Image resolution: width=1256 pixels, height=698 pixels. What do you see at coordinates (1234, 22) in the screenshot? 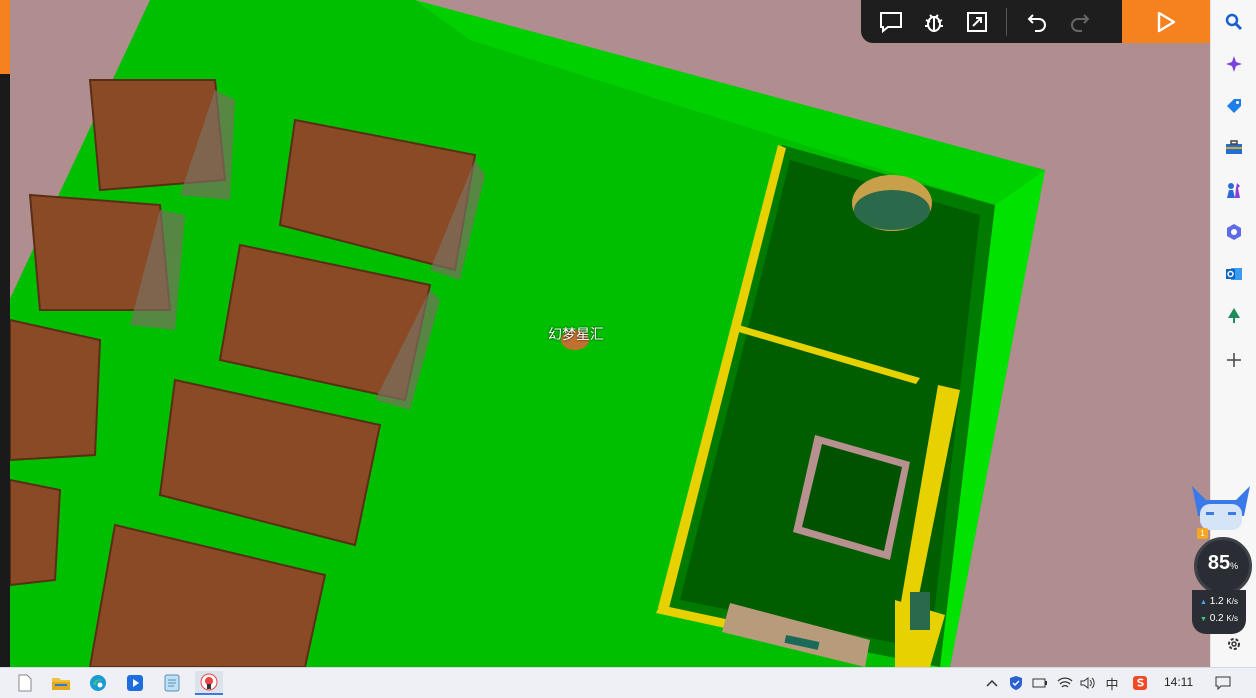
I see `search-icon` at bounding box center [1234, 22].